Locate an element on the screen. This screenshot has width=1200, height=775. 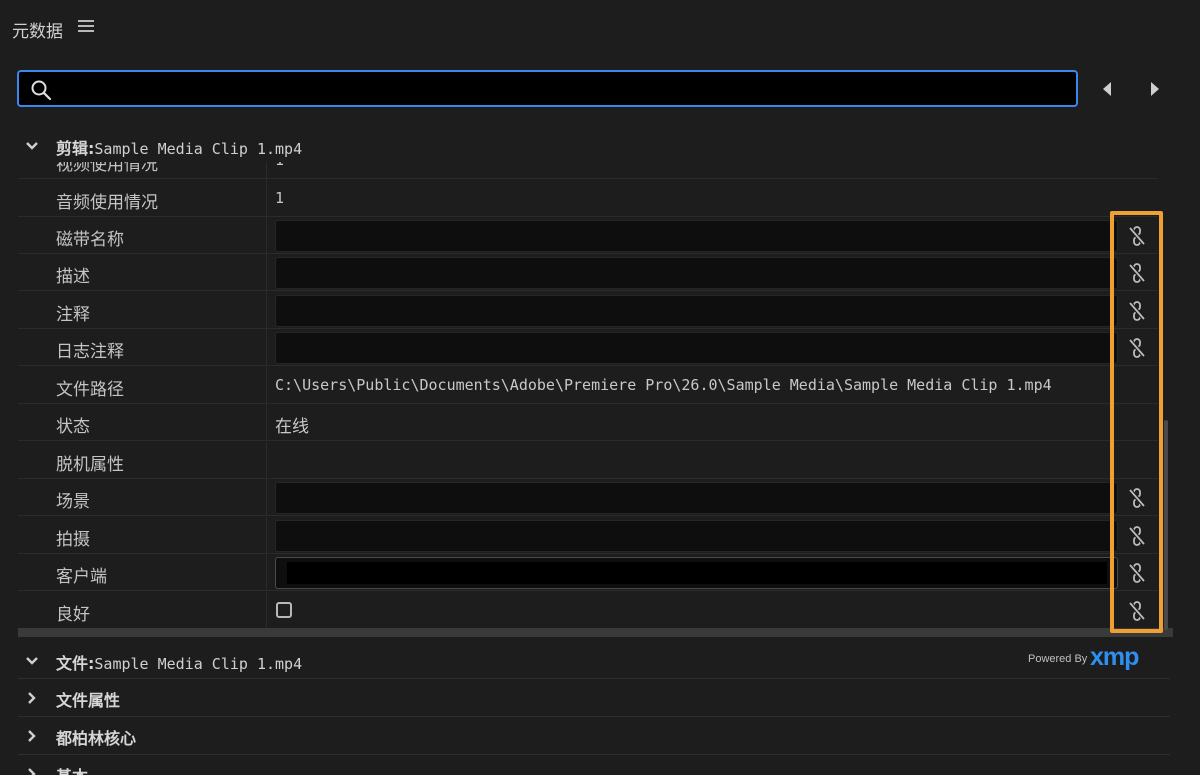
section-file-title: 文件:Sample Media Clip 1.mp4 is located at coordinates (179, 663).